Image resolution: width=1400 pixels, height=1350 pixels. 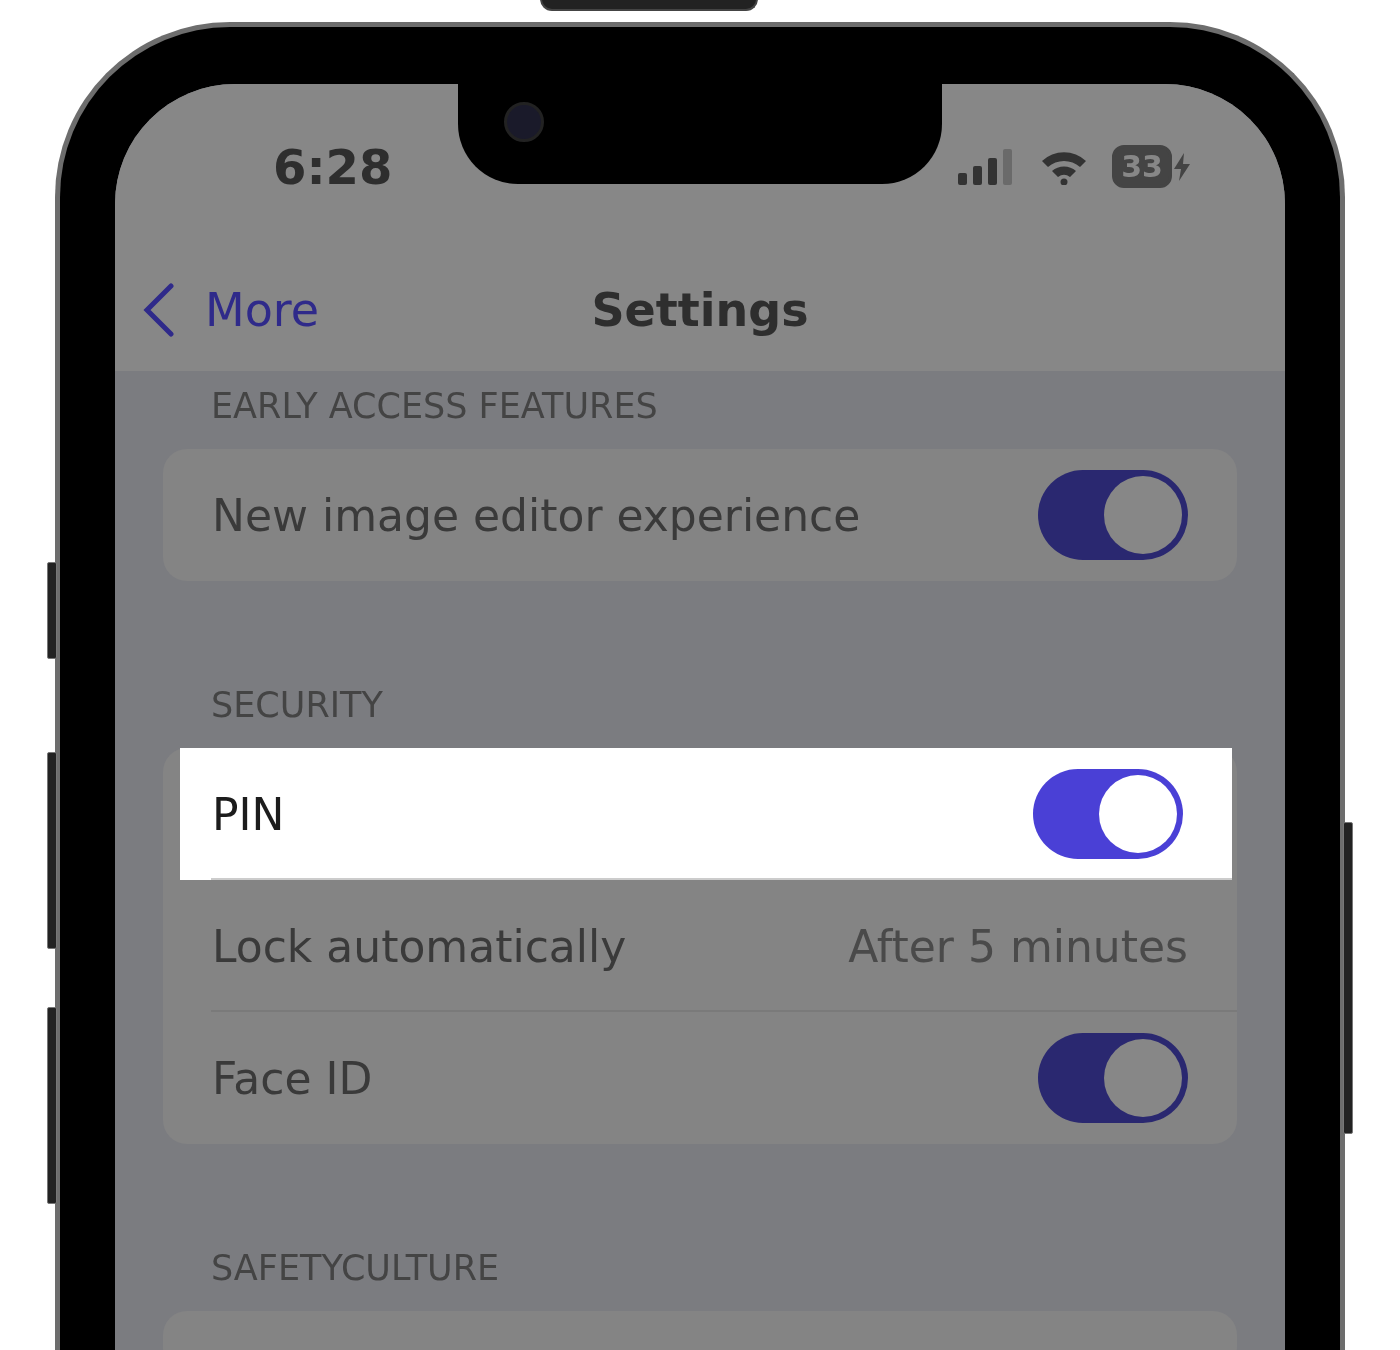 What do you see at coordinates (419, 946) in the screenshot?
I see `row-label: Lock automatically` at bounding box center [419, 946].